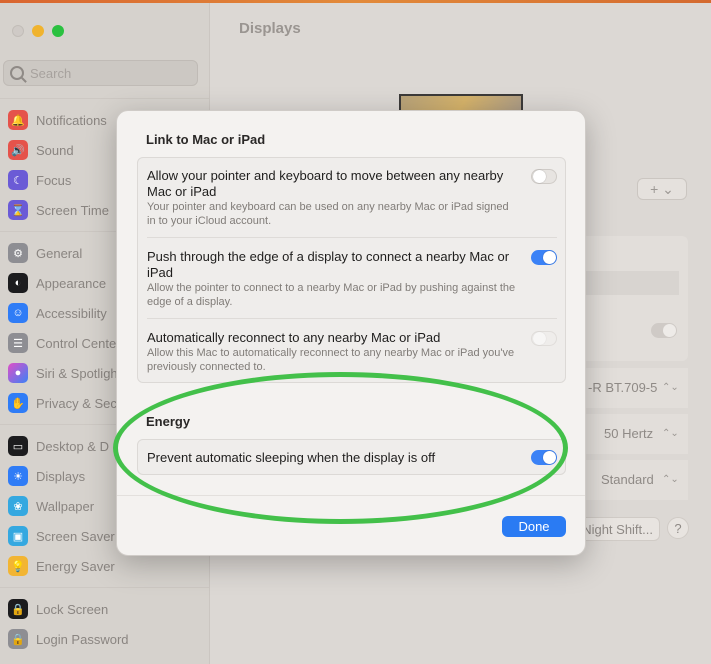  I want to click on bulb-icon: 💡, so click(18, 566).